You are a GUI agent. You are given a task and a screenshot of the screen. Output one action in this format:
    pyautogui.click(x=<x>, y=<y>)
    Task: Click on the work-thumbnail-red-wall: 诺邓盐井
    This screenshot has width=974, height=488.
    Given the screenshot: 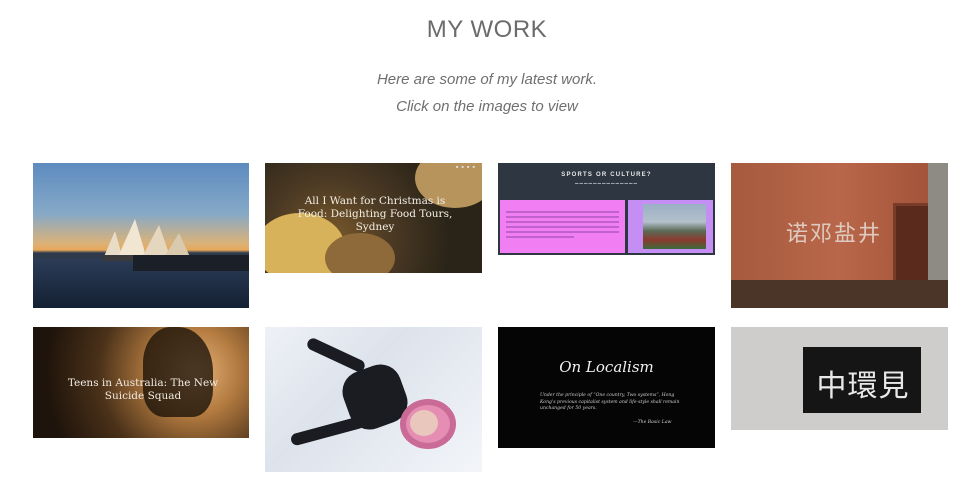 What is the action you would take?
    pyautogui.click(x=839, y=235)
    